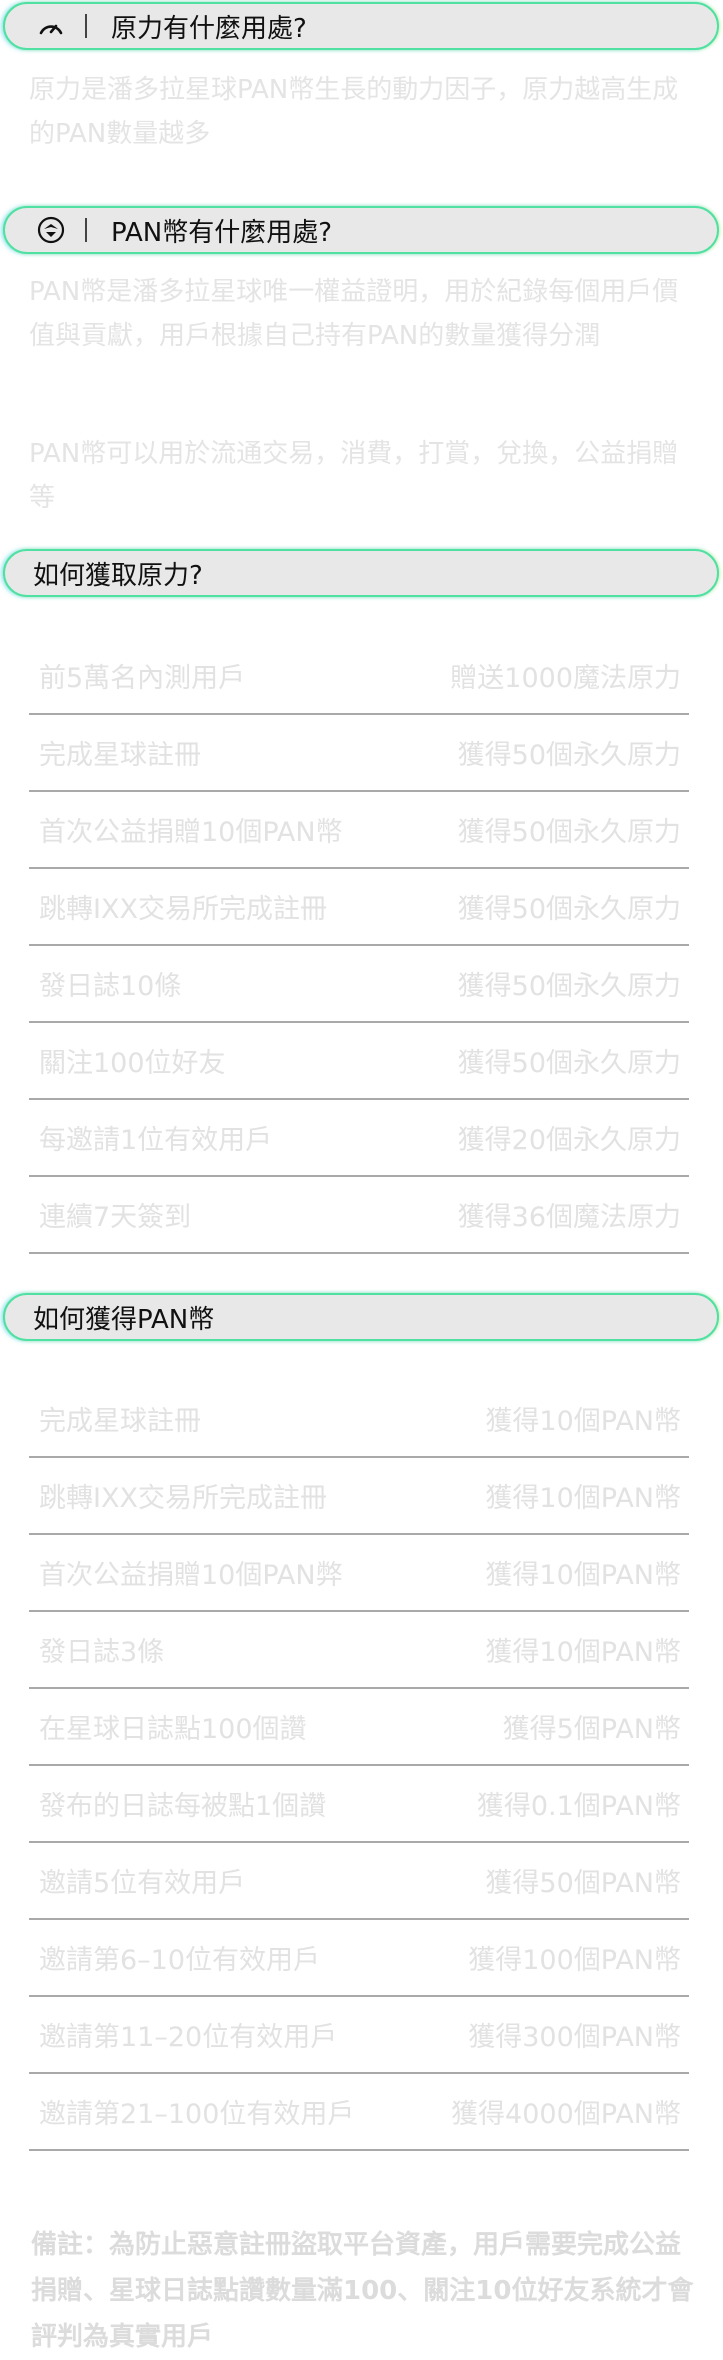 The height and width of the screenshot is (2360, 723). Describe the element at coordinates (359, 984) in the screenshot. I see `table-row: 發日誌10條 獲得50個永久原力` at that location.